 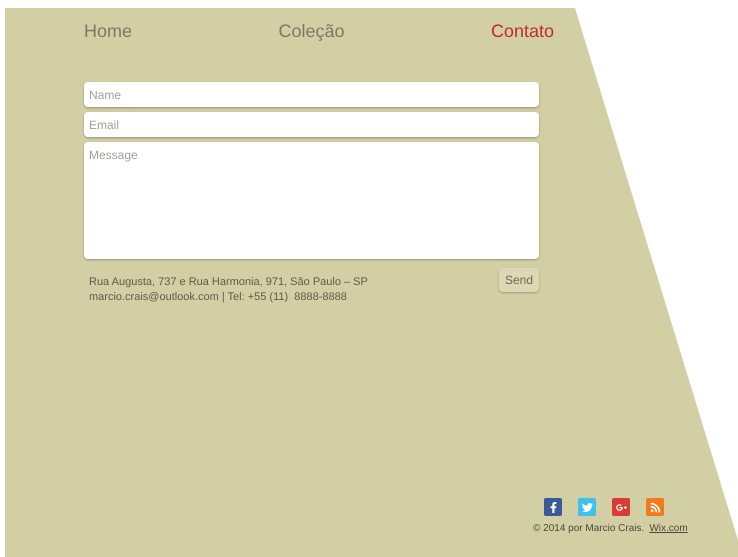 What do you see at coordinates (655, 507) in the screenshot?
I see `rss-icon` at bounding box center [655, 507].